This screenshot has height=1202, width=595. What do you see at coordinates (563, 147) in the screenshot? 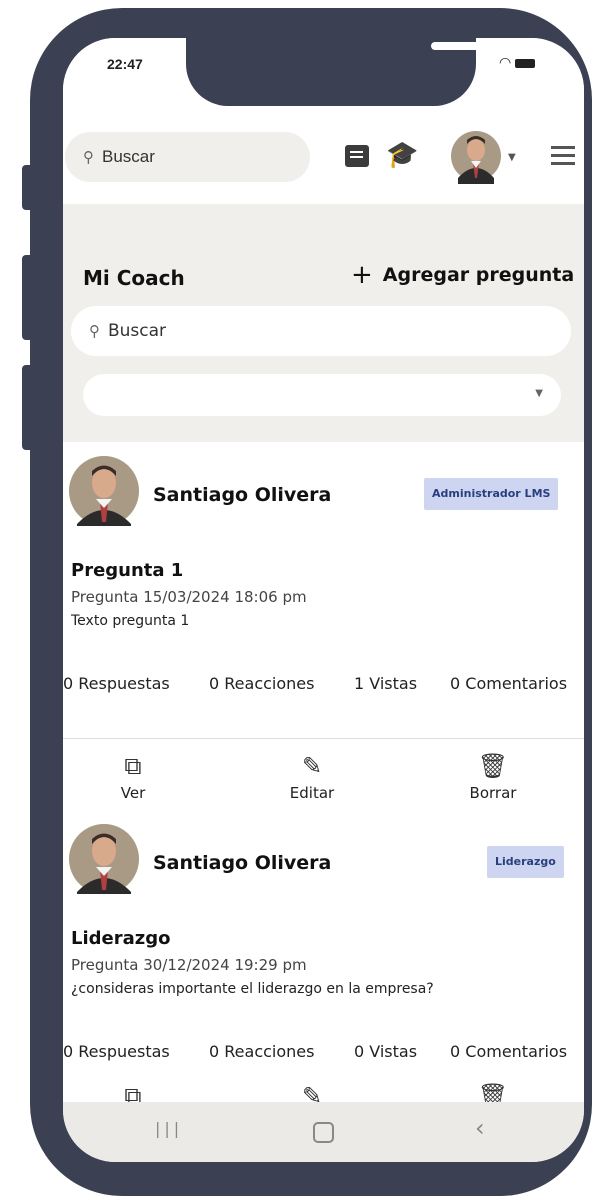
I see `menu-icon` at bounding box center [563, 147].